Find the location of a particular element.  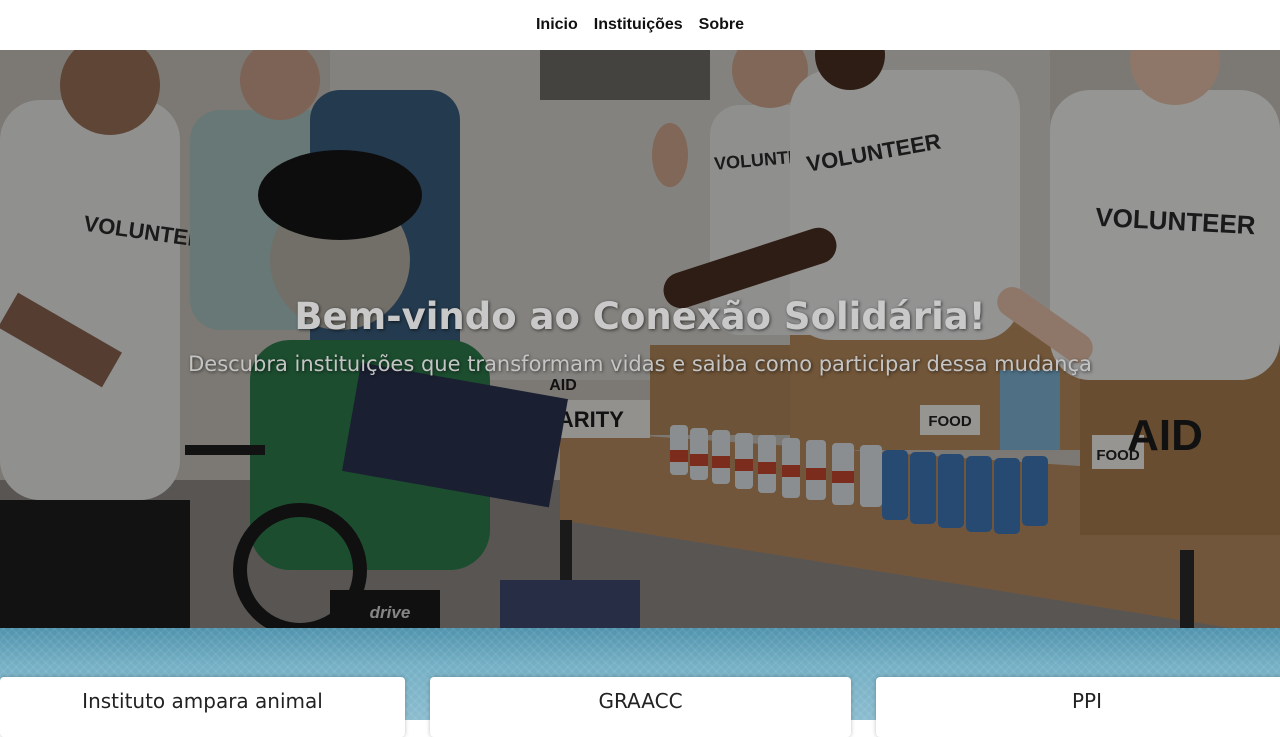

nav-link-inicio: Inicio is located at coordinates (557, 25).